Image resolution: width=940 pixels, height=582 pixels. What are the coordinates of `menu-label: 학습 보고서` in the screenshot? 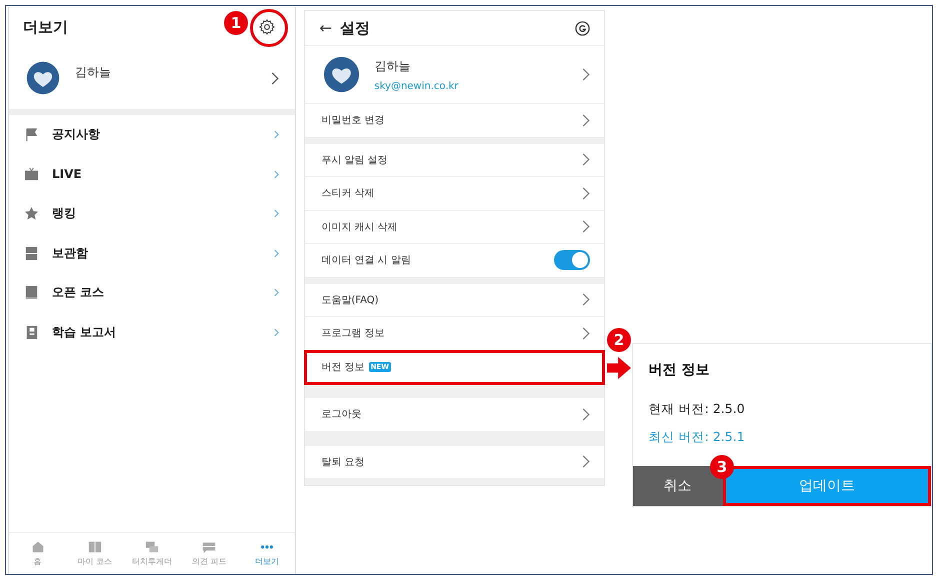 It's located at (85, 332).